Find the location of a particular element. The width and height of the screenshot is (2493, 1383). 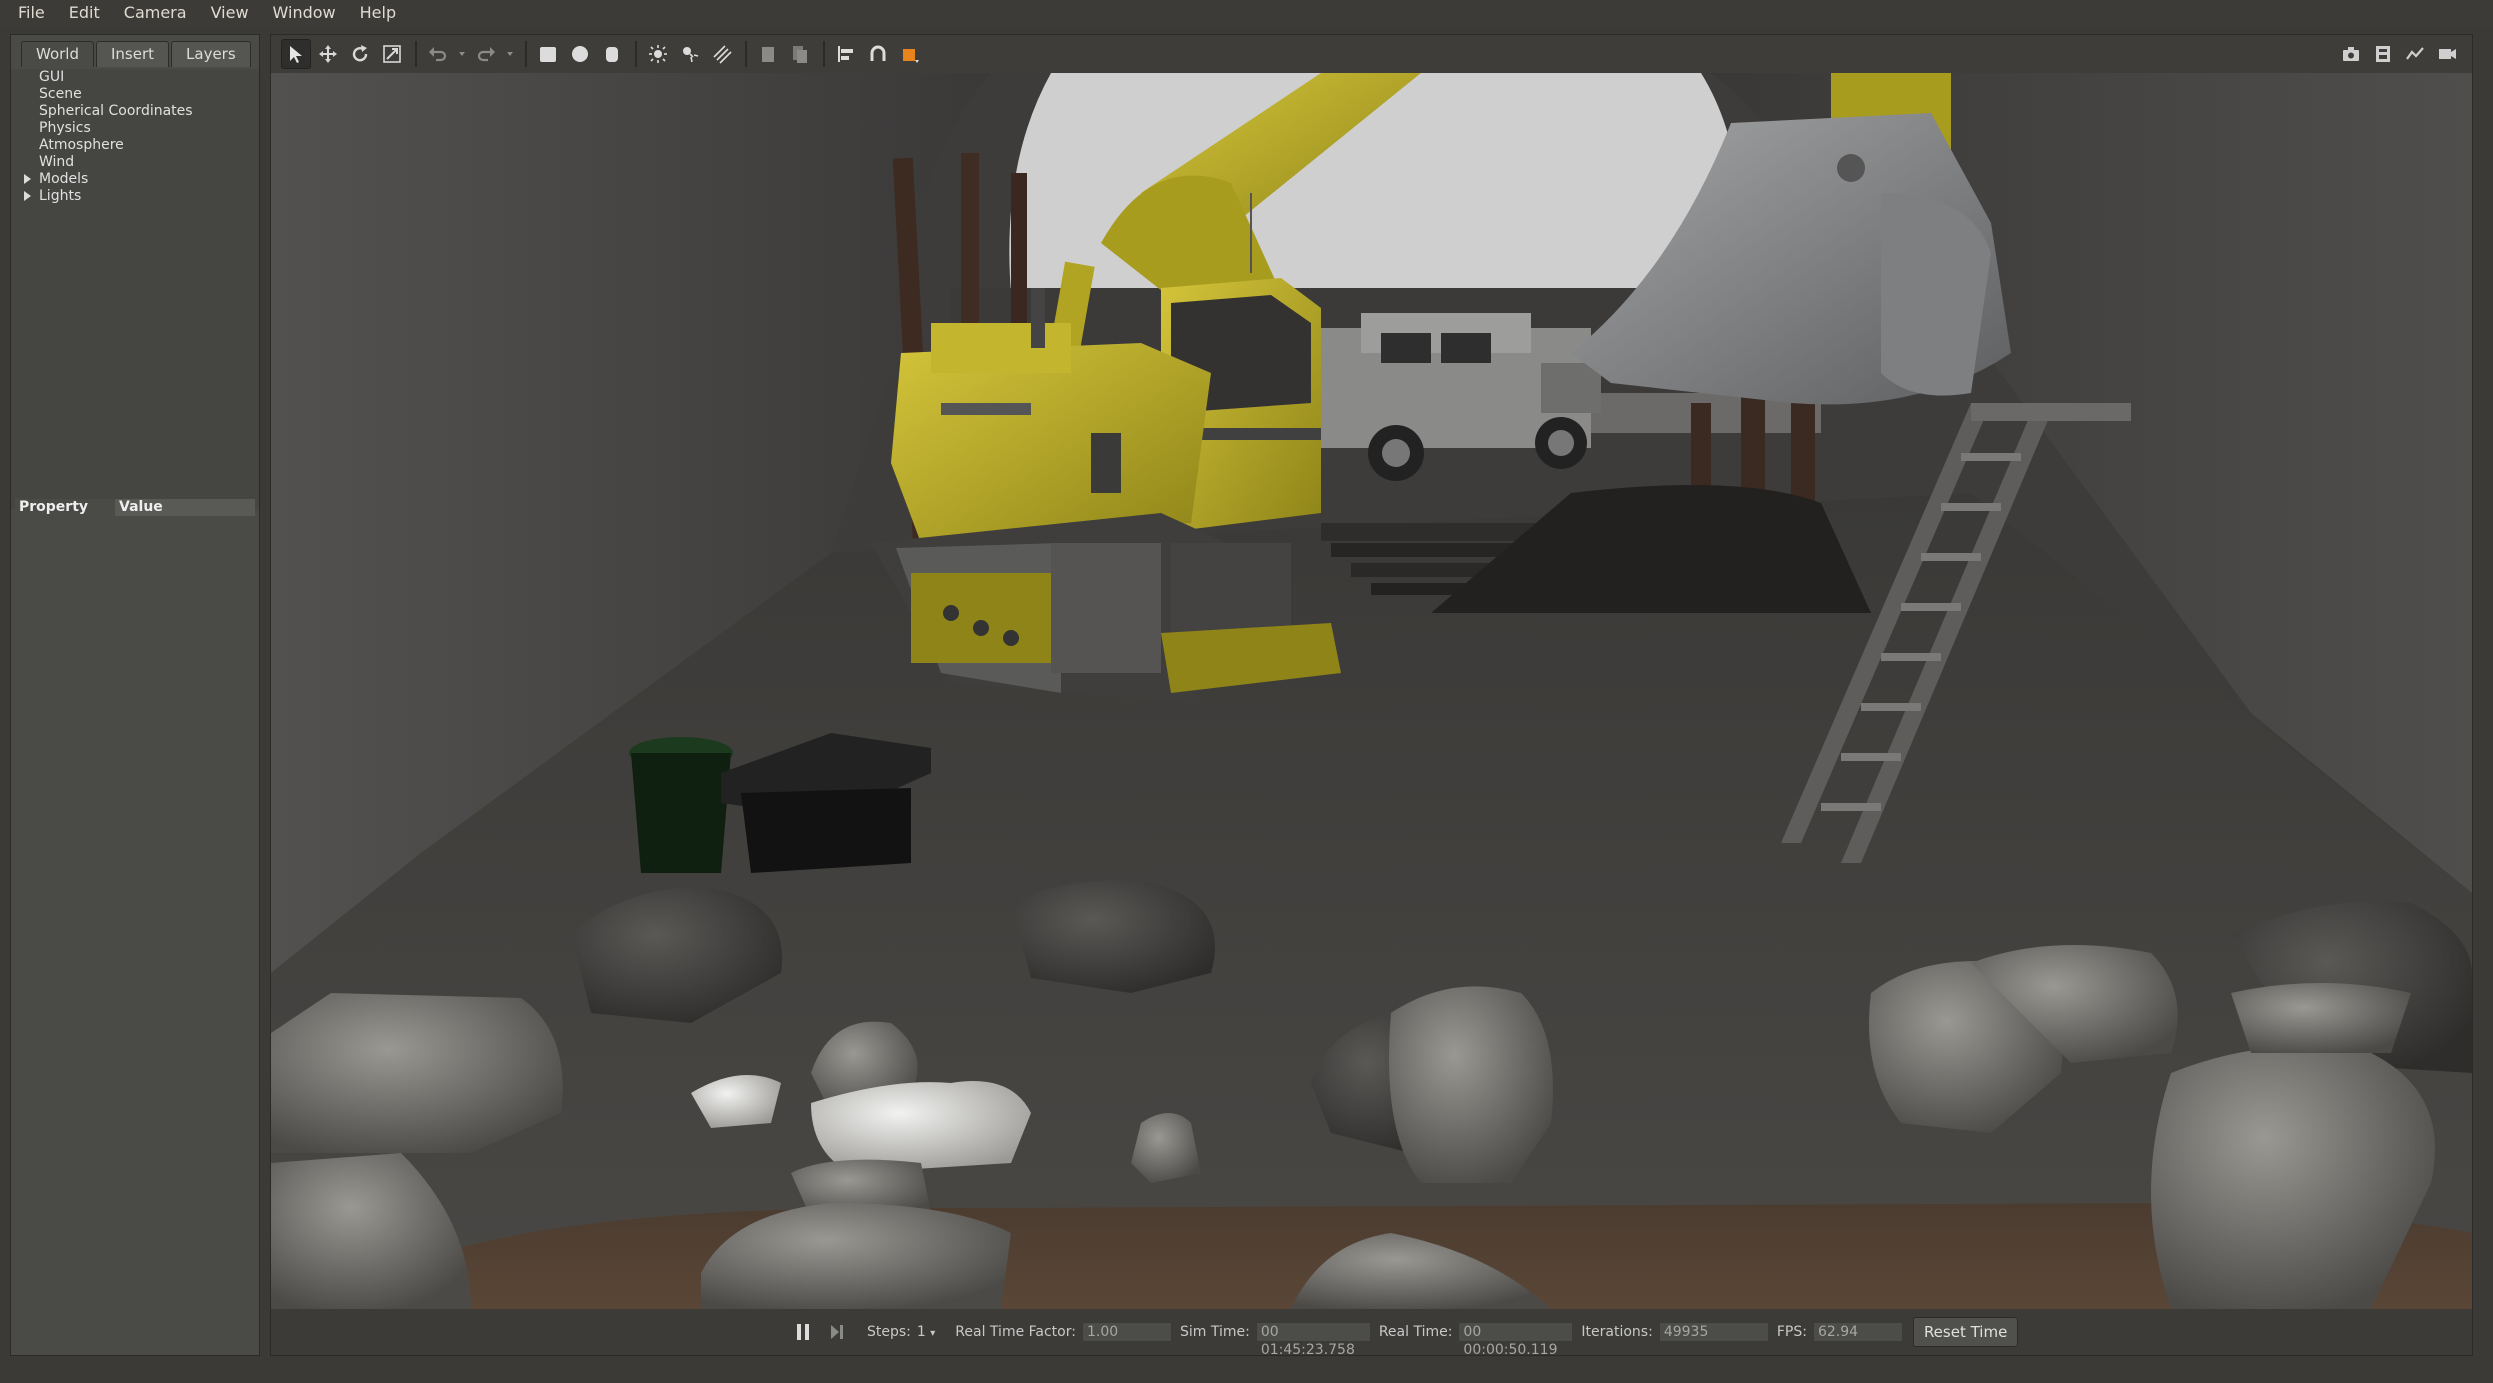

value-column-header: Value is located at coordinates (141, 507).